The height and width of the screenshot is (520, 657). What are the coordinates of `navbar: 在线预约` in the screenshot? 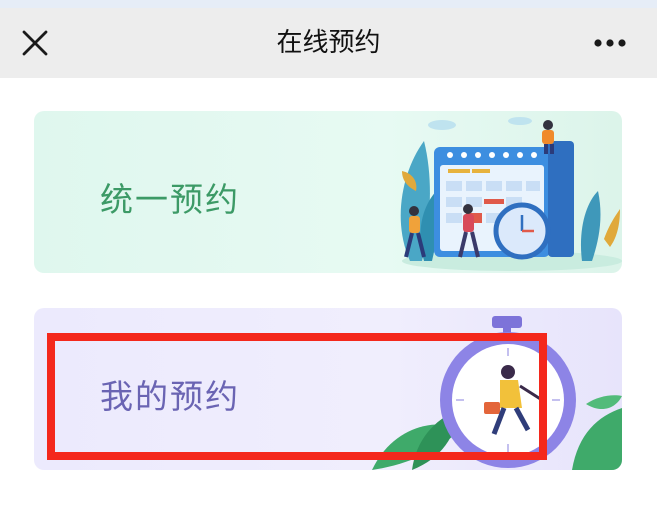 It's located at (328, 43).